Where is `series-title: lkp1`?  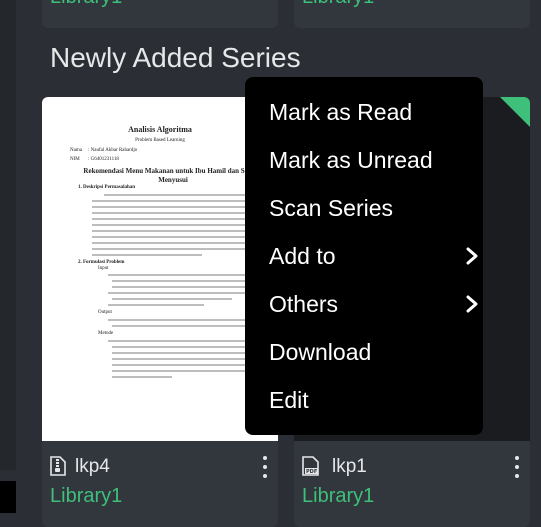
series-title: lkp1 is located at coordinates (349, 467).